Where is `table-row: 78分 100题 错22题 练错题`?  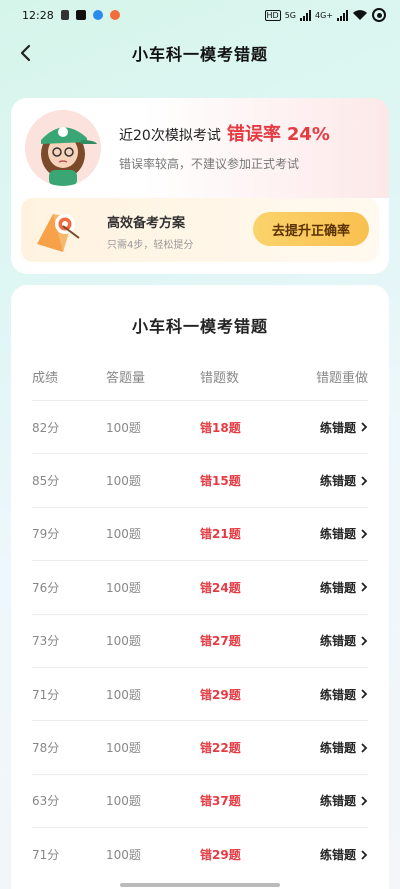
table-row: 78分 100题 错22题 练错题 is located at coordinates (200, 748).